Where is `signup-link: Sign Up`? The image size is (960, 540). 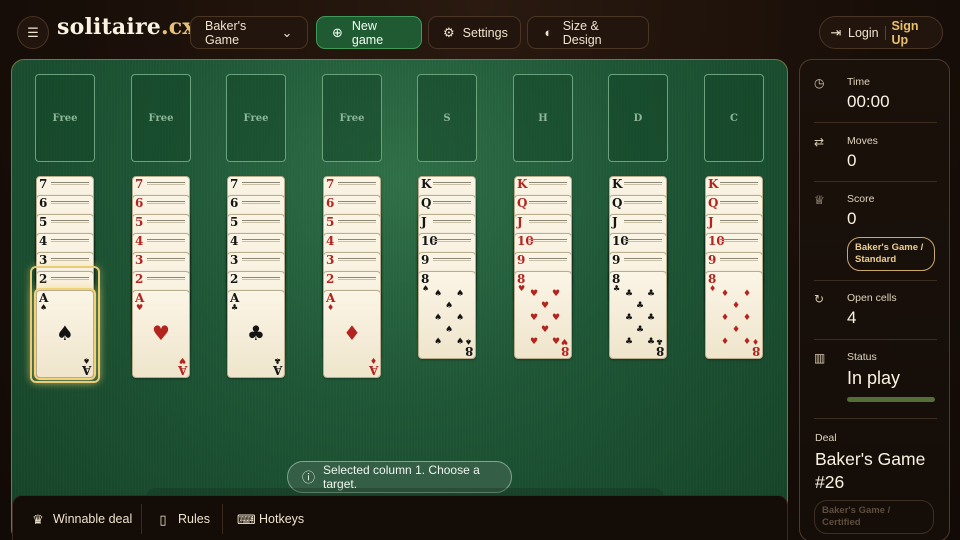 signup-link: Sign Up is located at coordinates (911, 33).